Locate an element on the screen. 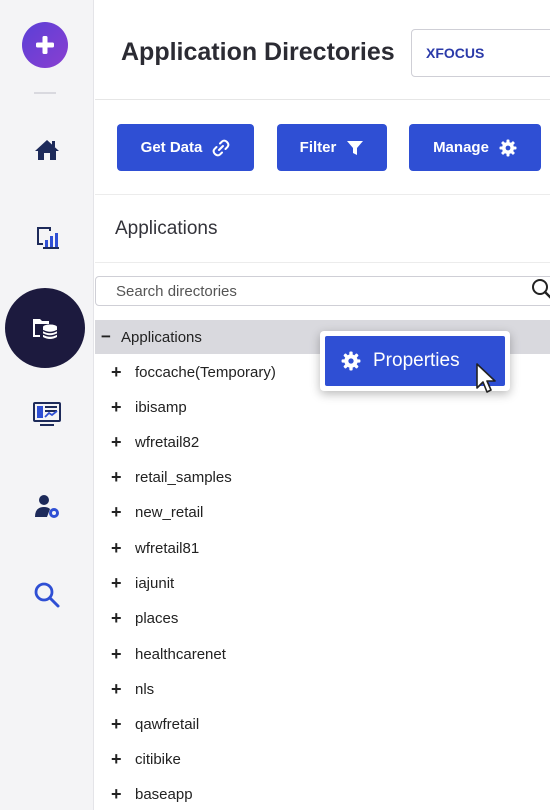  link-icon is located at coordinates (221, 147).